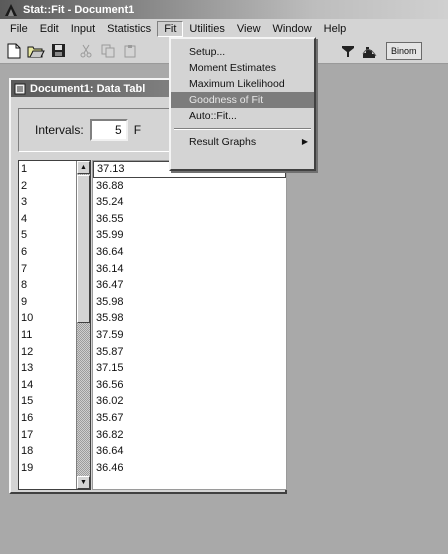 This screenshot has width=448, height=554. I want to click on binom-button: Binom, so click(404, 50).